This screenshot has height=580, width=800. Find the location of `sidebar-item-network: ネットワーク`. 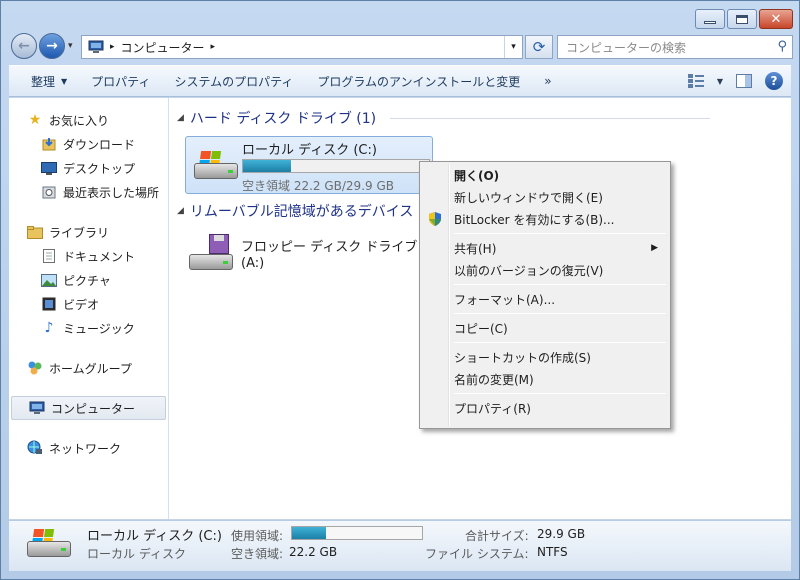

sidebar-item-network: ネットワーク is located at coordinates (88, 448).